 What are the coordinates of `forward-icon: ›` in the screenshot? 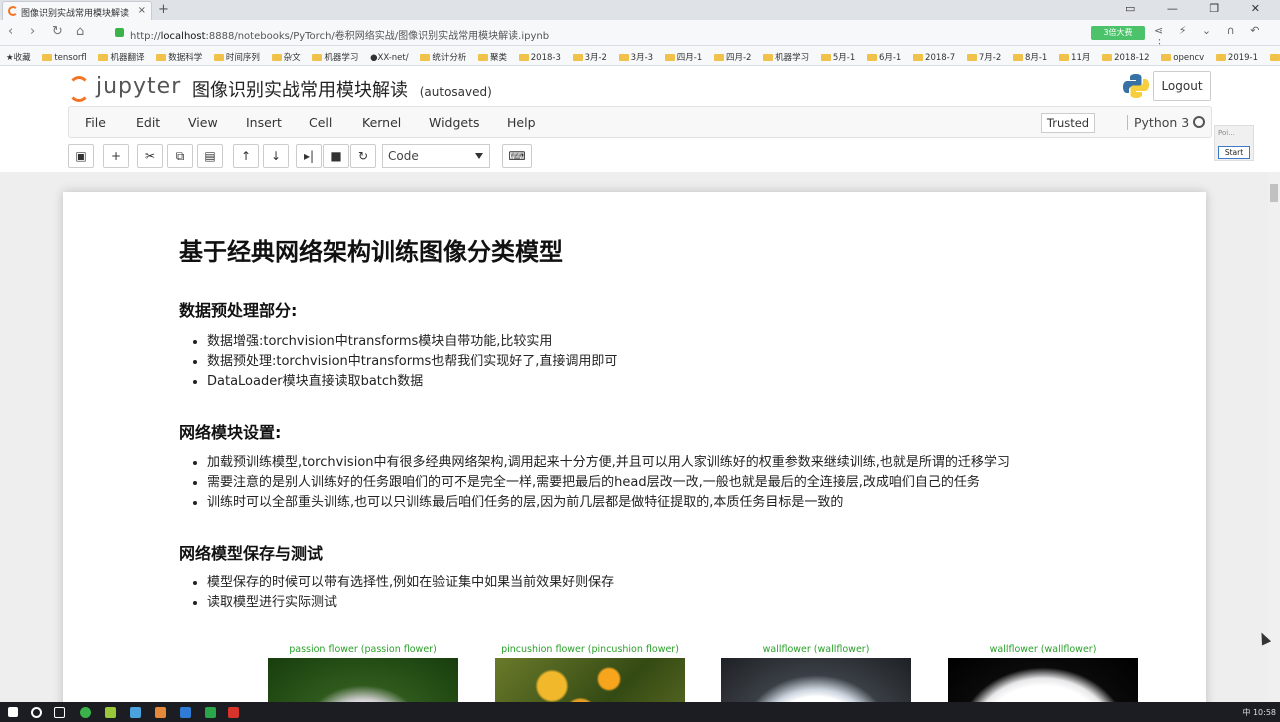 It's located at (32, 31).